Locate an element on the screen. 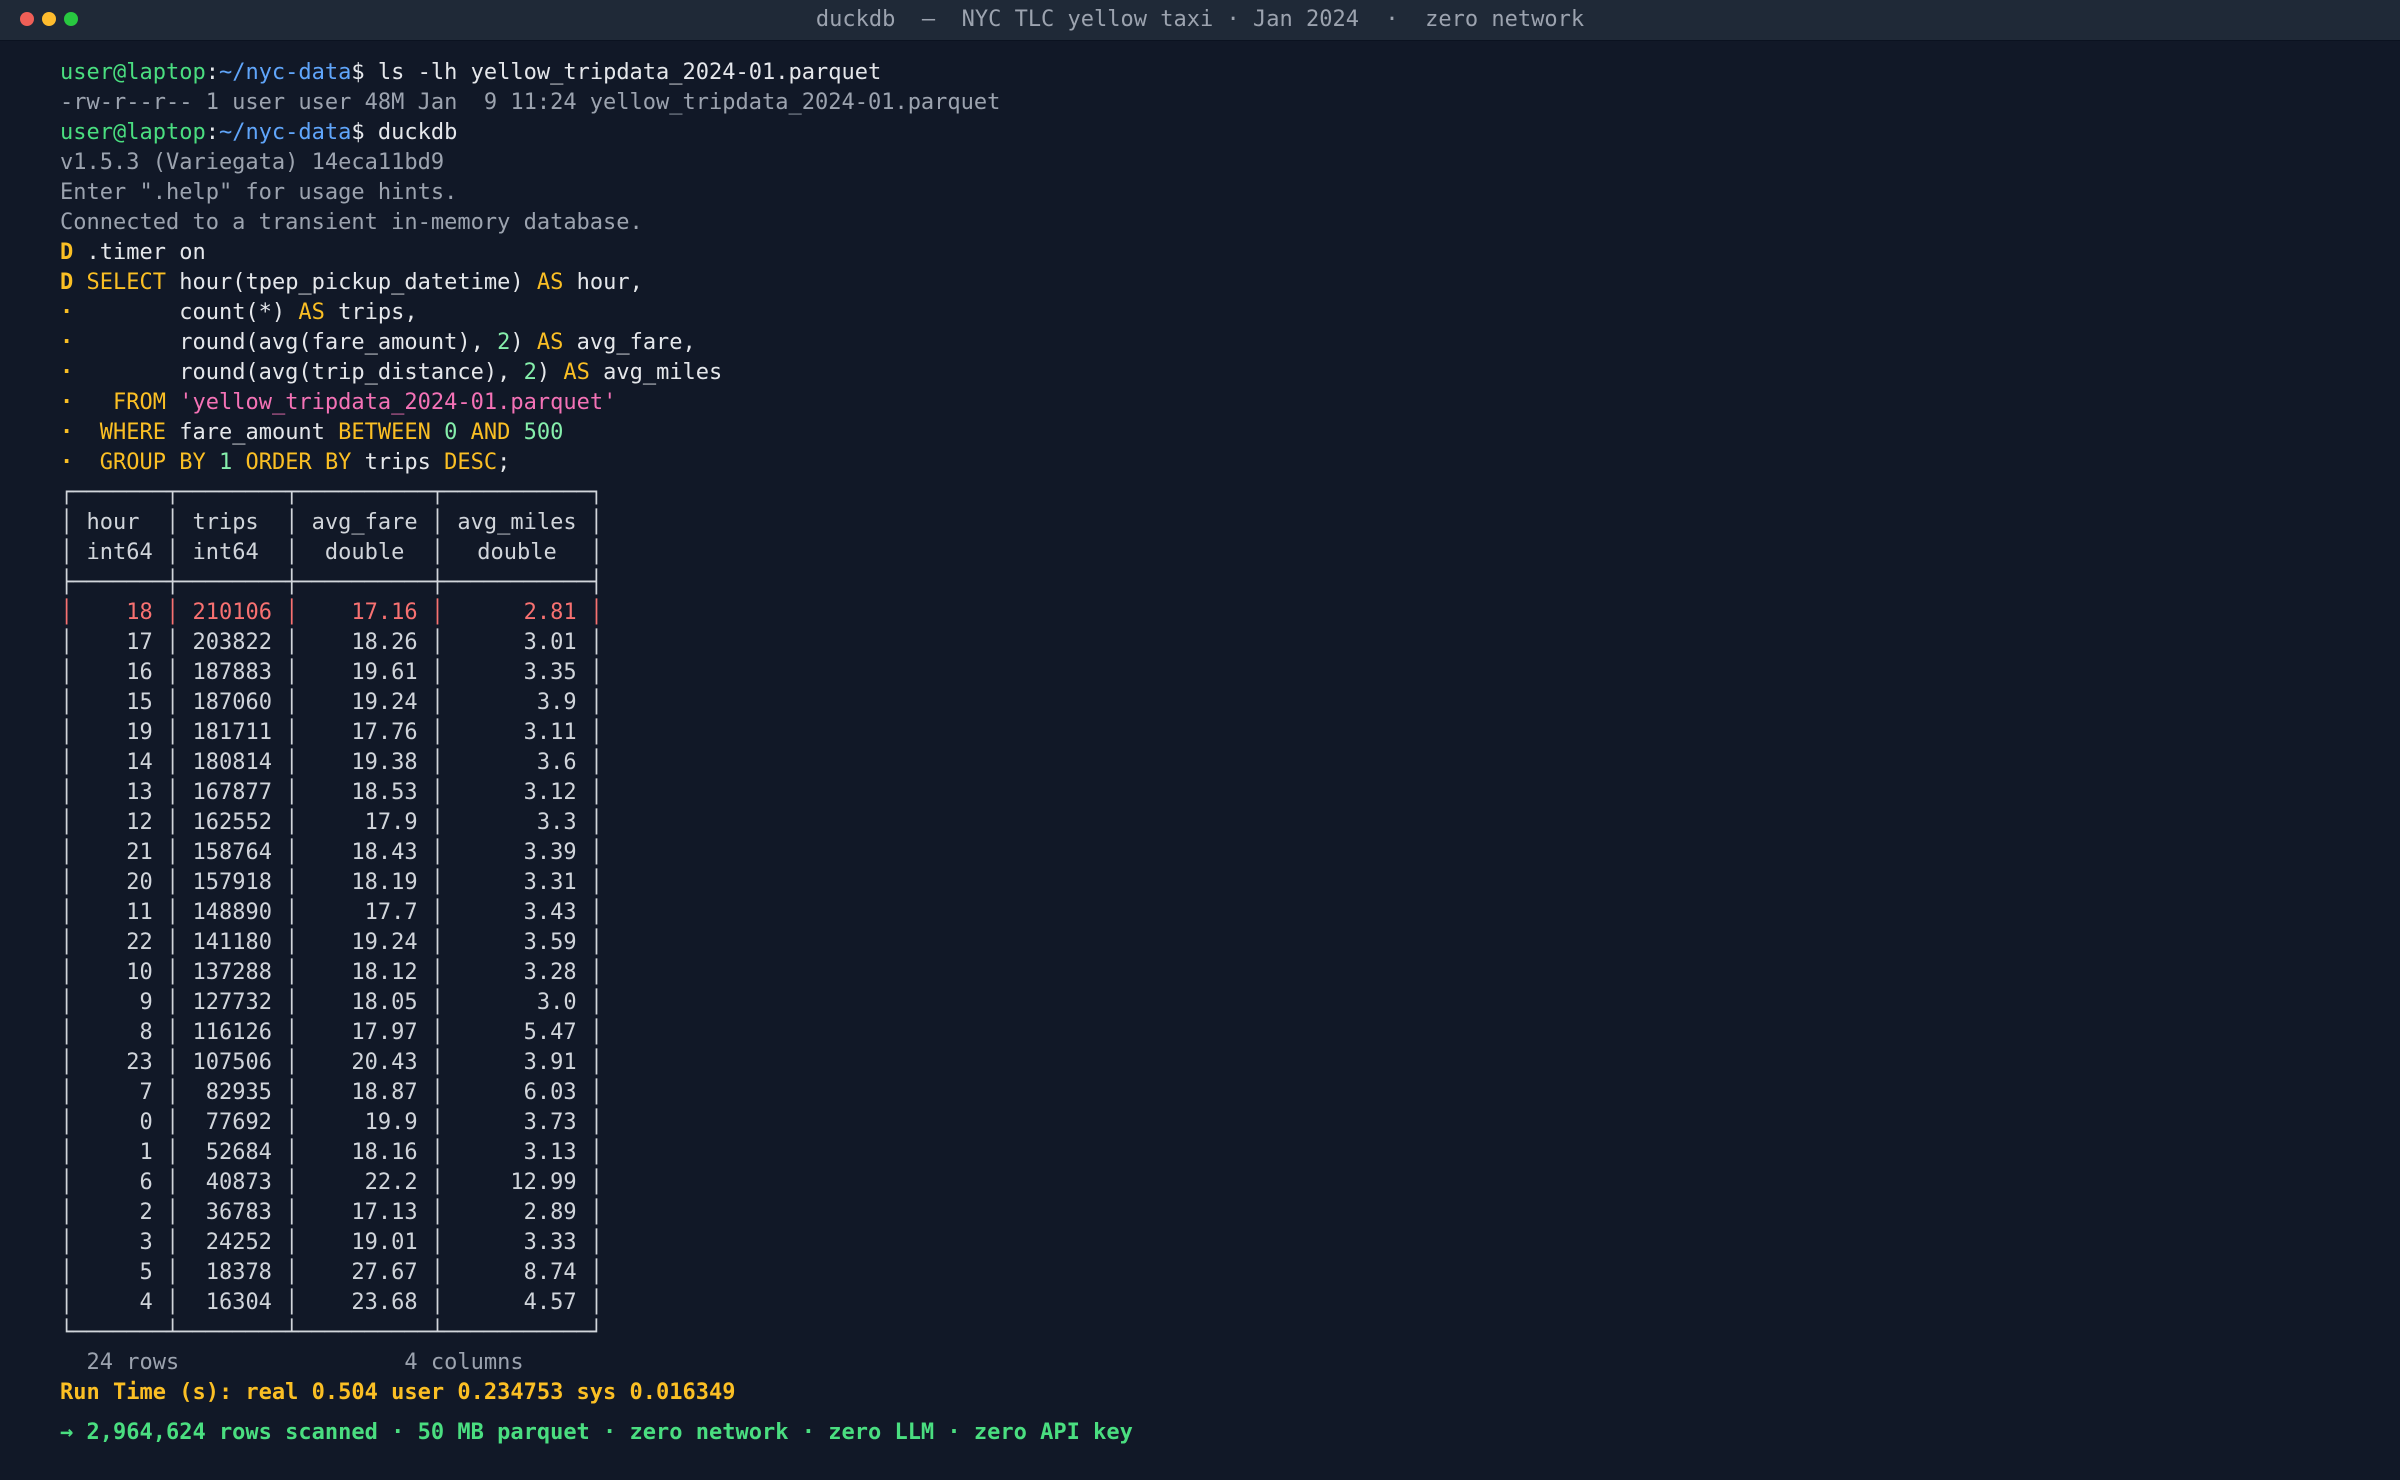 The image size is (2400, 1480). cell-avg-miles: 3.59 is located at coordinates (550, 942).